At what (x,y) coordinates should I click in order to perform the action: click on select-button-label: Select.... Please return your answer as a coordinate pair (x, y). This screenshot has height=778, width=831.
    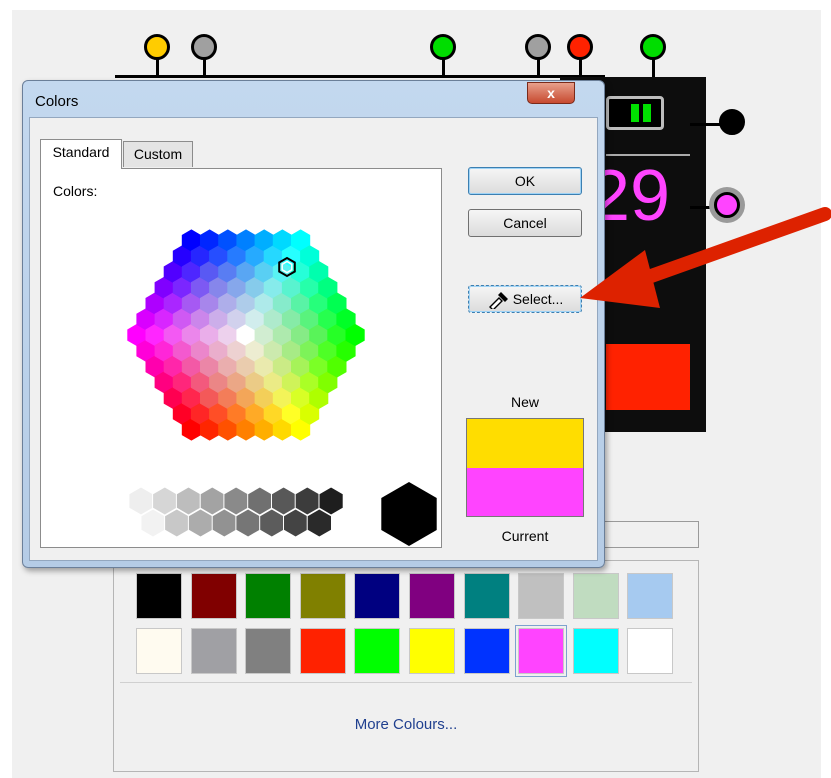
    Looking at the image, I should click on (538, 299).